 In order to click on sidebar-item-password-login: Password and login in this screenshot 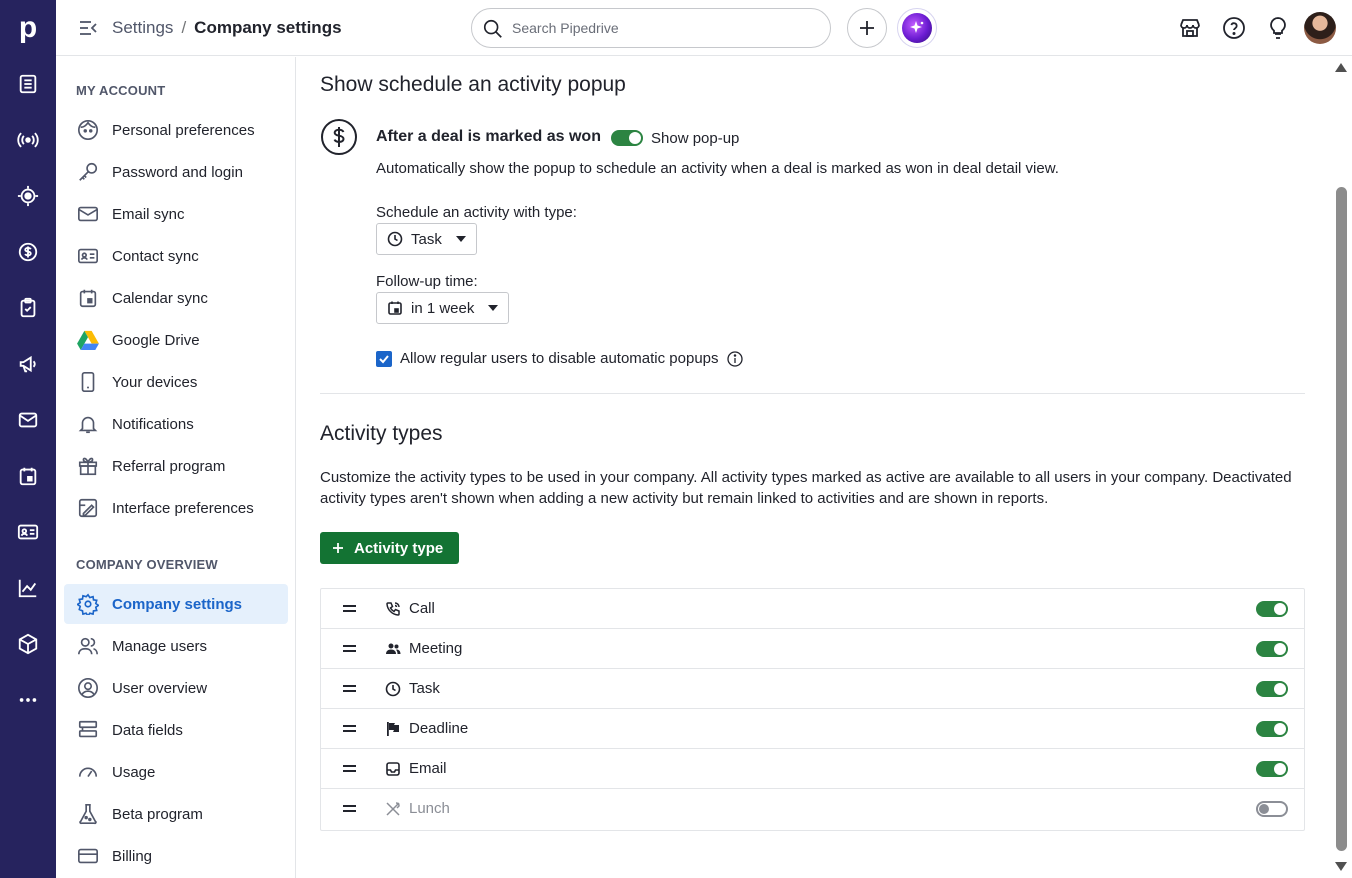, I will do `click(176, 172)`.